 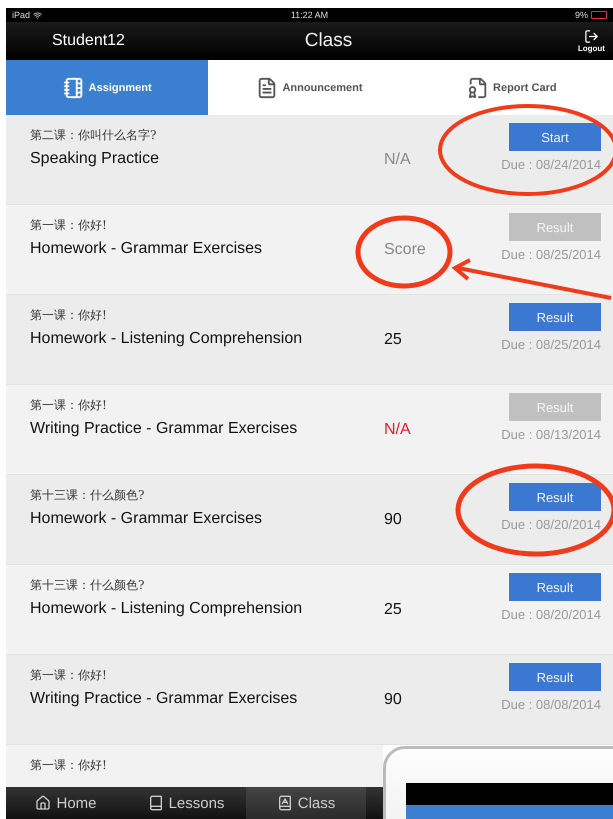 I want to click on notebook-icon, so click(x=73, y=87).